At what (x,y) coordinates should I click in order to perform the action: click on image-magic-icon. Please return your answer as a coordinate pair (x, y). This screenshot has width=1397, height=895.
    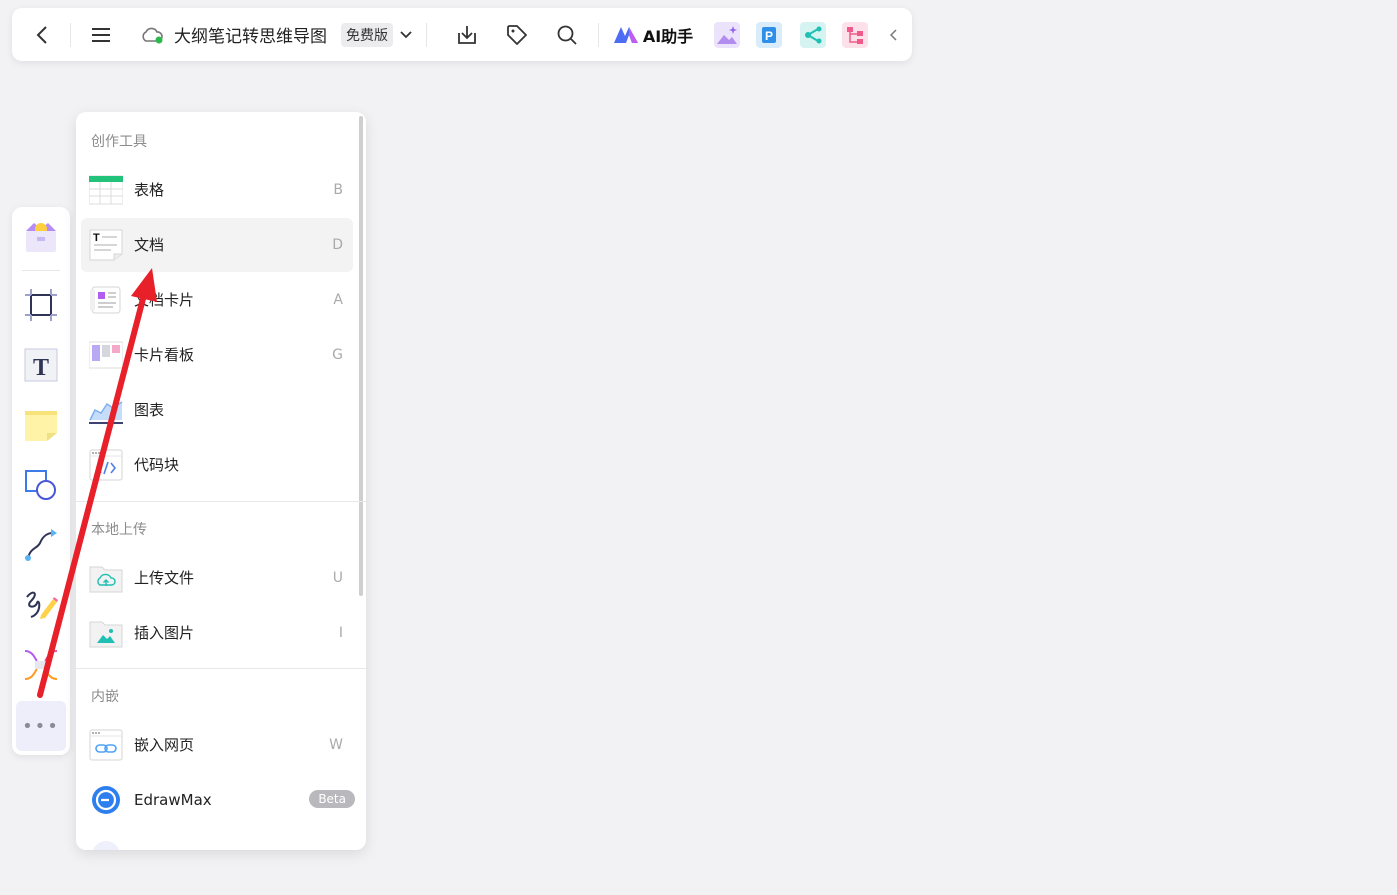
    Looking at the image, I should click on (727, 34).